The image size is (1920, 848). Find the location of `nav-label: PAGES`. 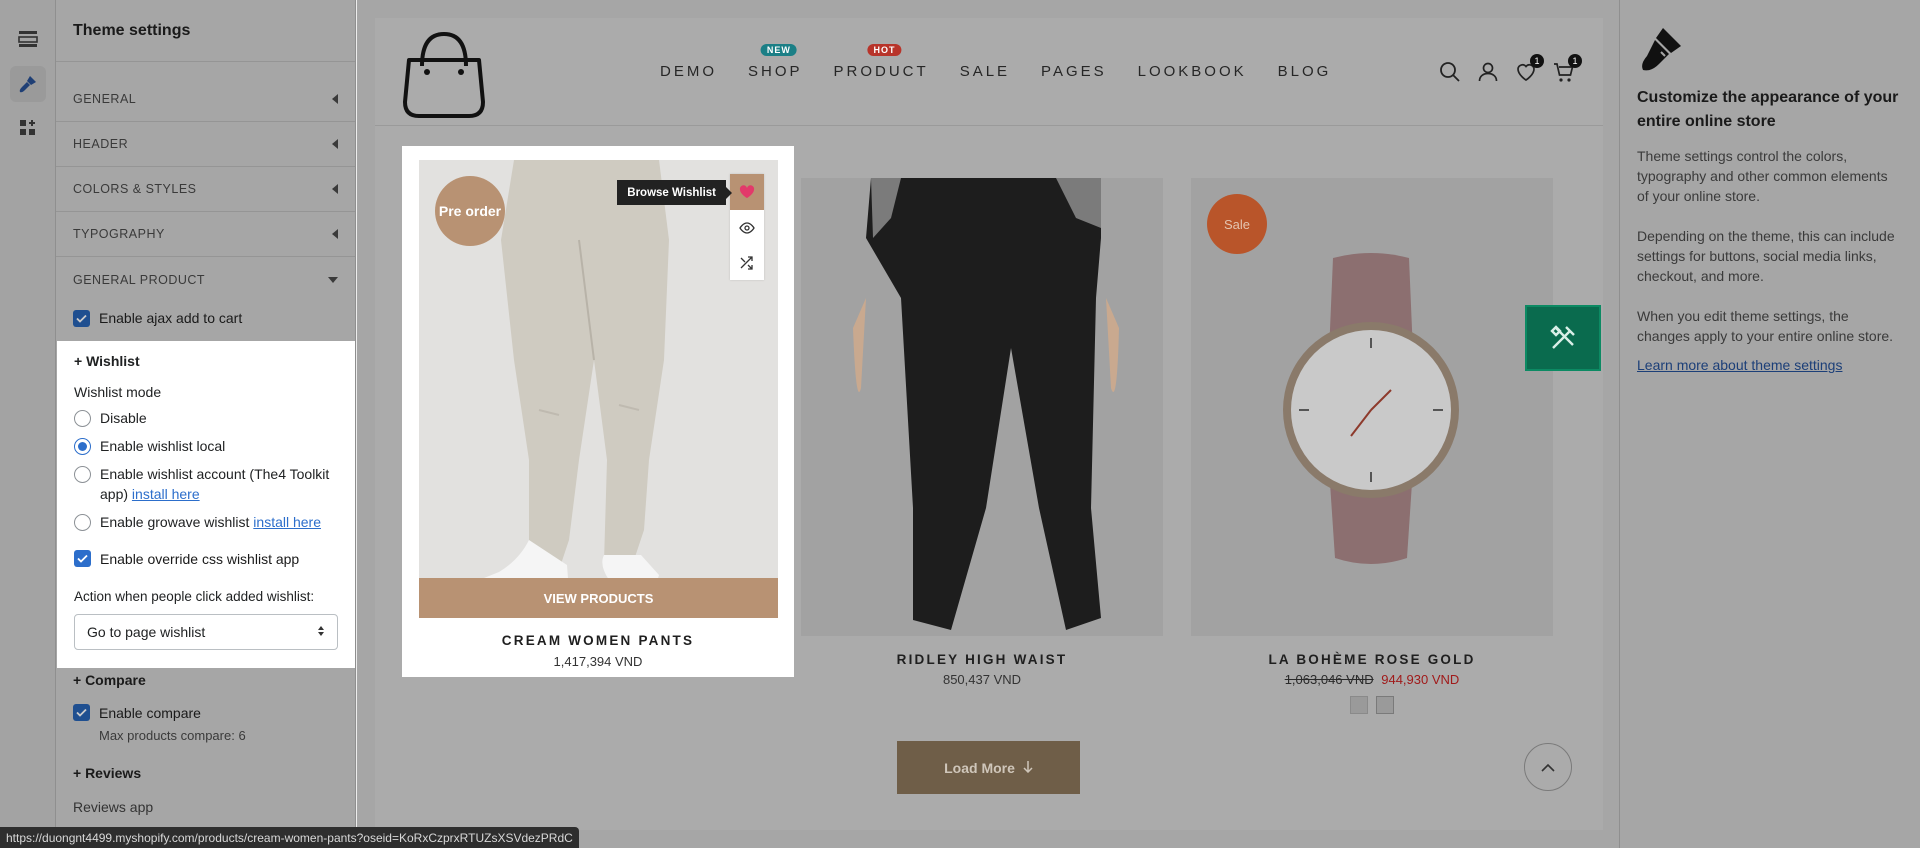

nav-label: PAGES is located at coordinates (1074, 71).